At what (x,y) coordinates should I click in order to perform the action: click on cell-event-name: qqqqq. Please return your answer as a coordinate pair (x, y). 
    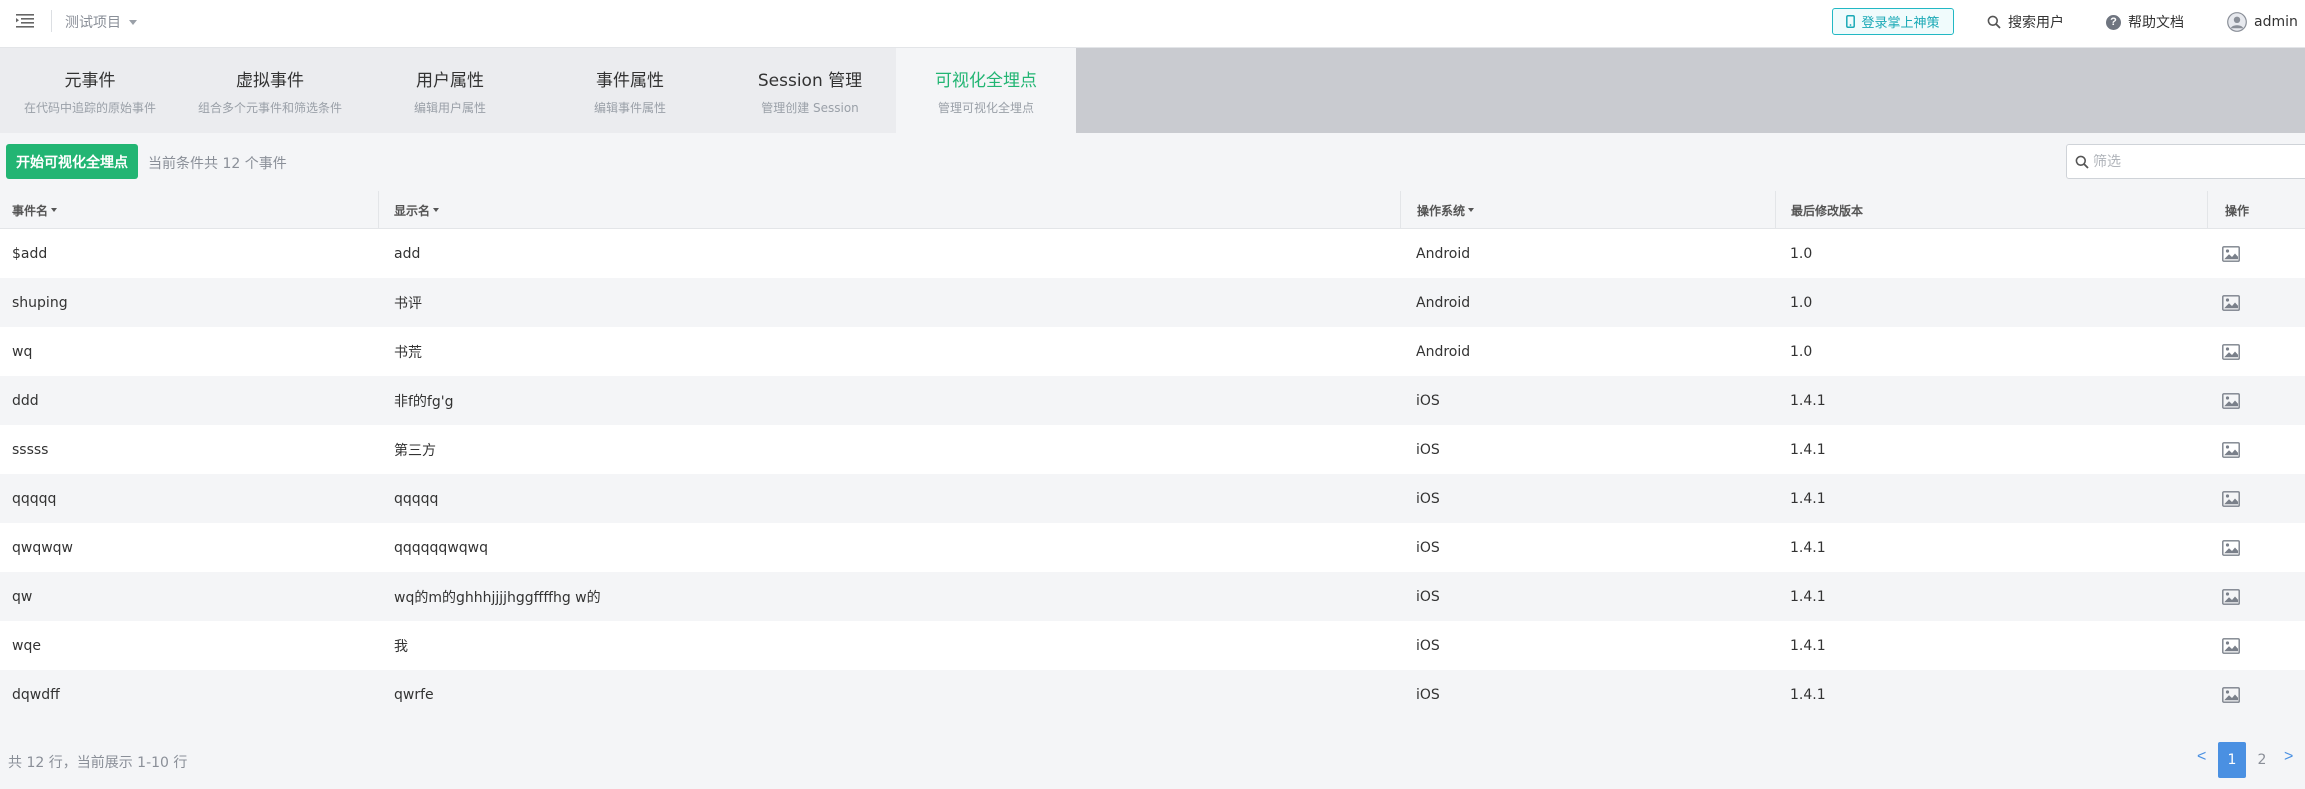
    Looking at the image, I should click on (34, 498).